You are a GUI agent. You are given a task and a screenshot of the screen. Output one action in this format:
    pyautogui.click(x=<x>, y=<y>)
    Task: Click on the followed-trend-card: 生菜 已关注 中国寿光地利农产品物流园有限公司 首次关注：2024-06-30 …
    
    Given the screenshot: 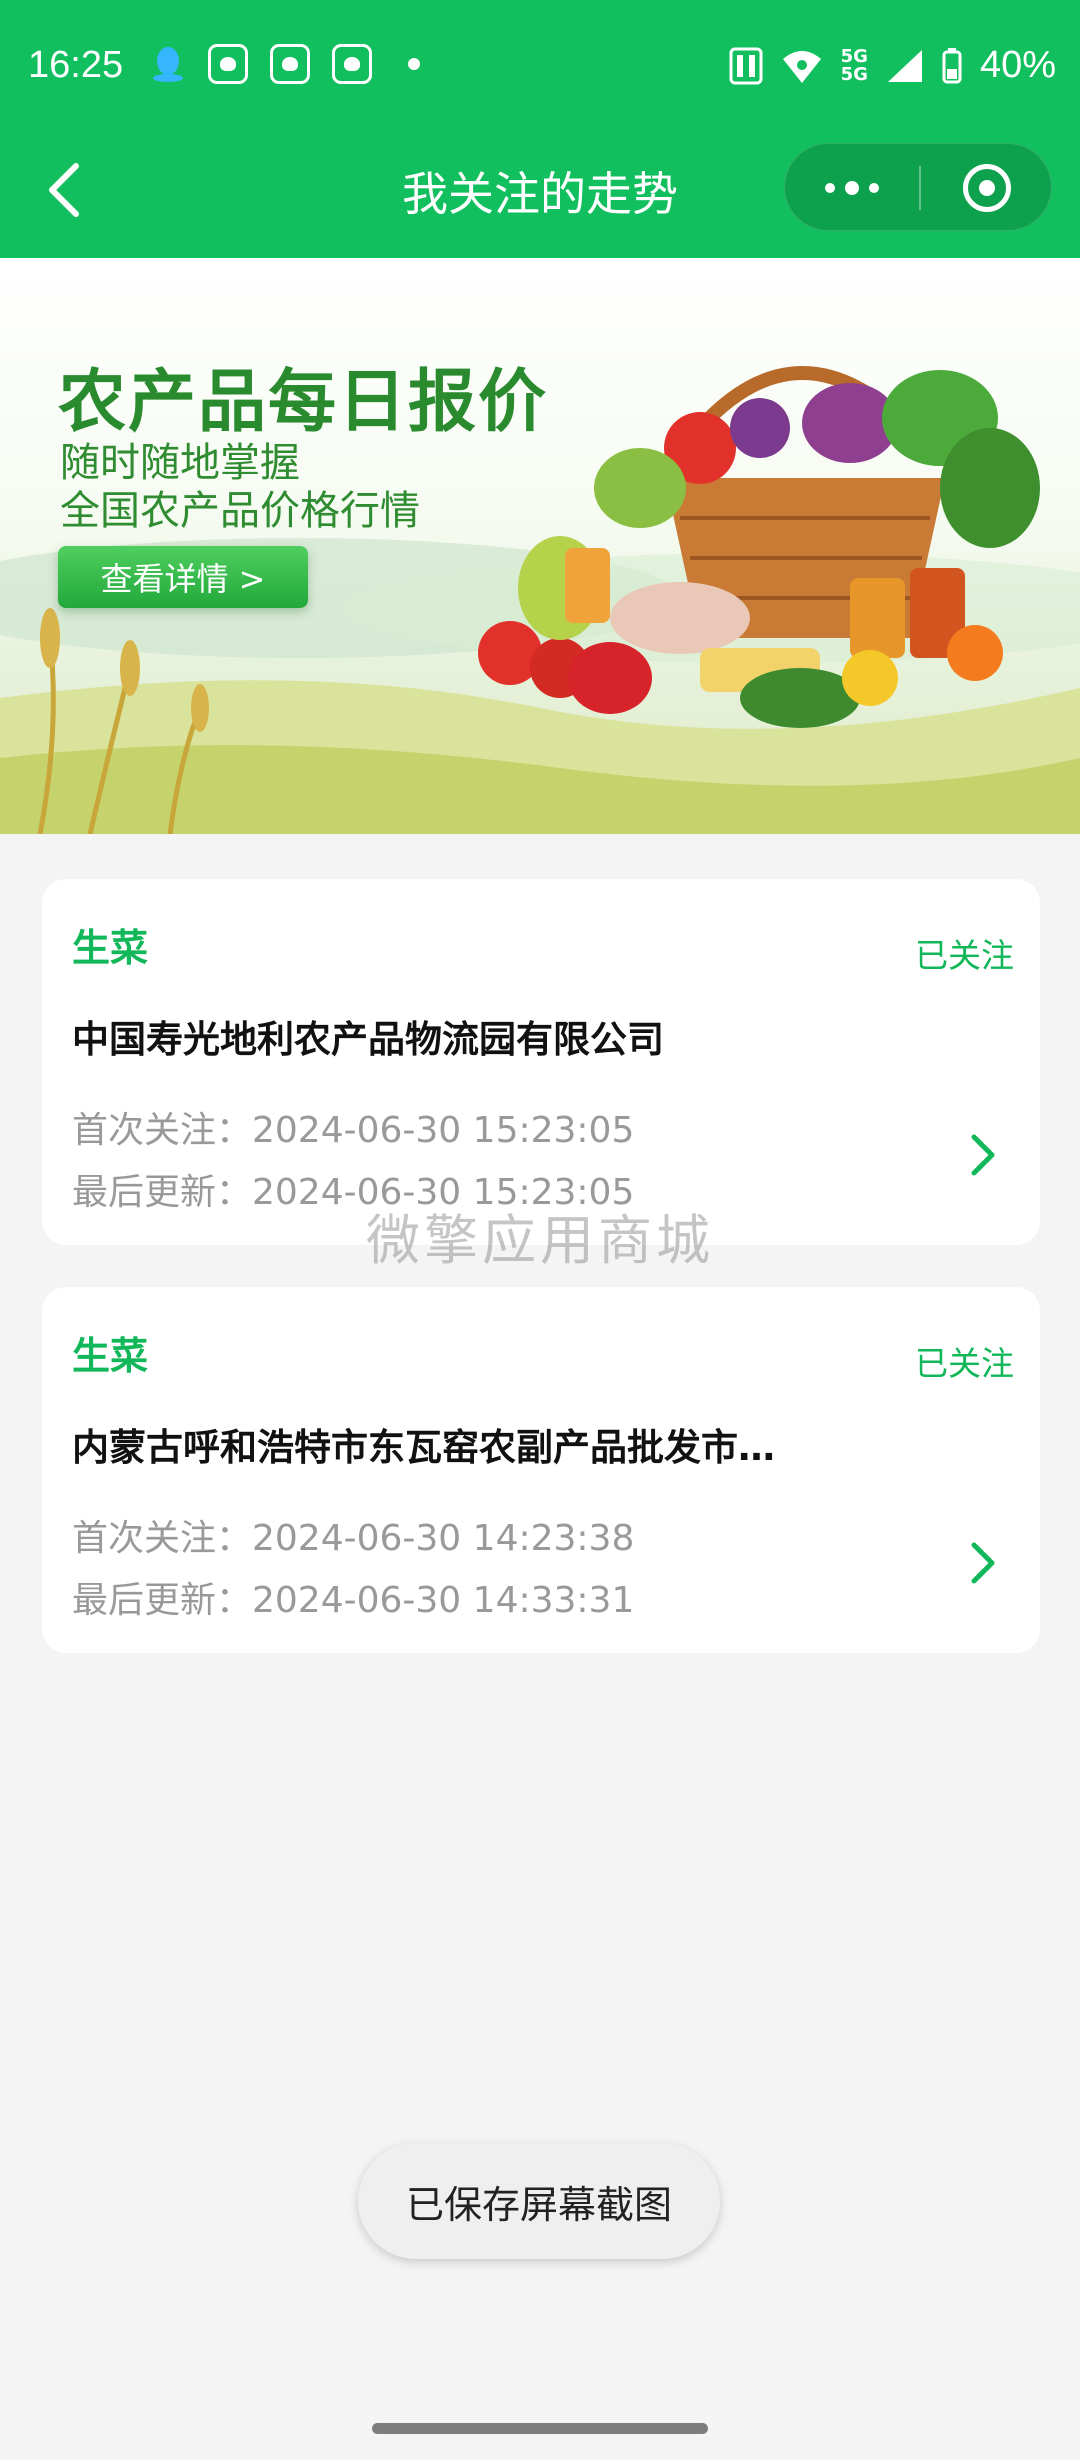 What is the action you would take?
    pyautogui.click(x=541, y=1062)
    